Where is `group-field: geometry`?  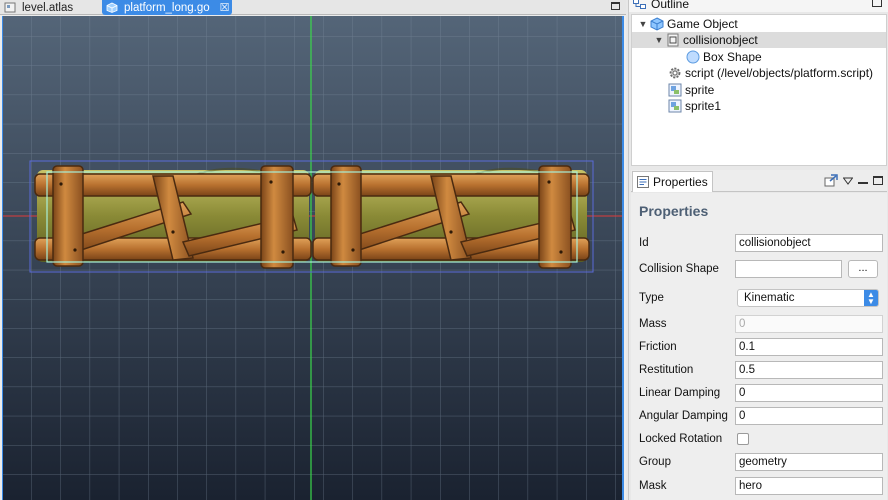
group-field: geometry is located at coordinates (809, 462).